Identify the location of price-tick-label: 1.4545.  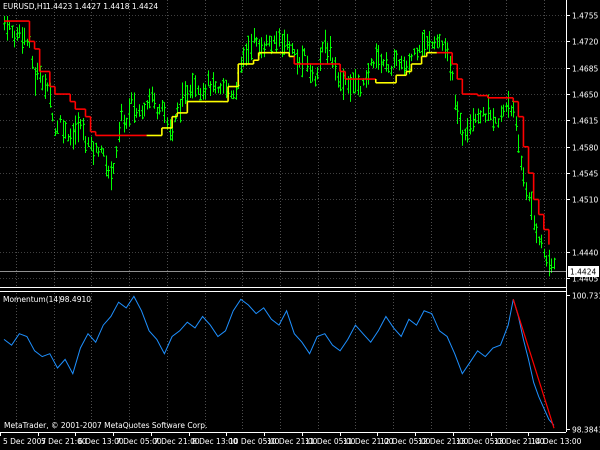
(585, 174).